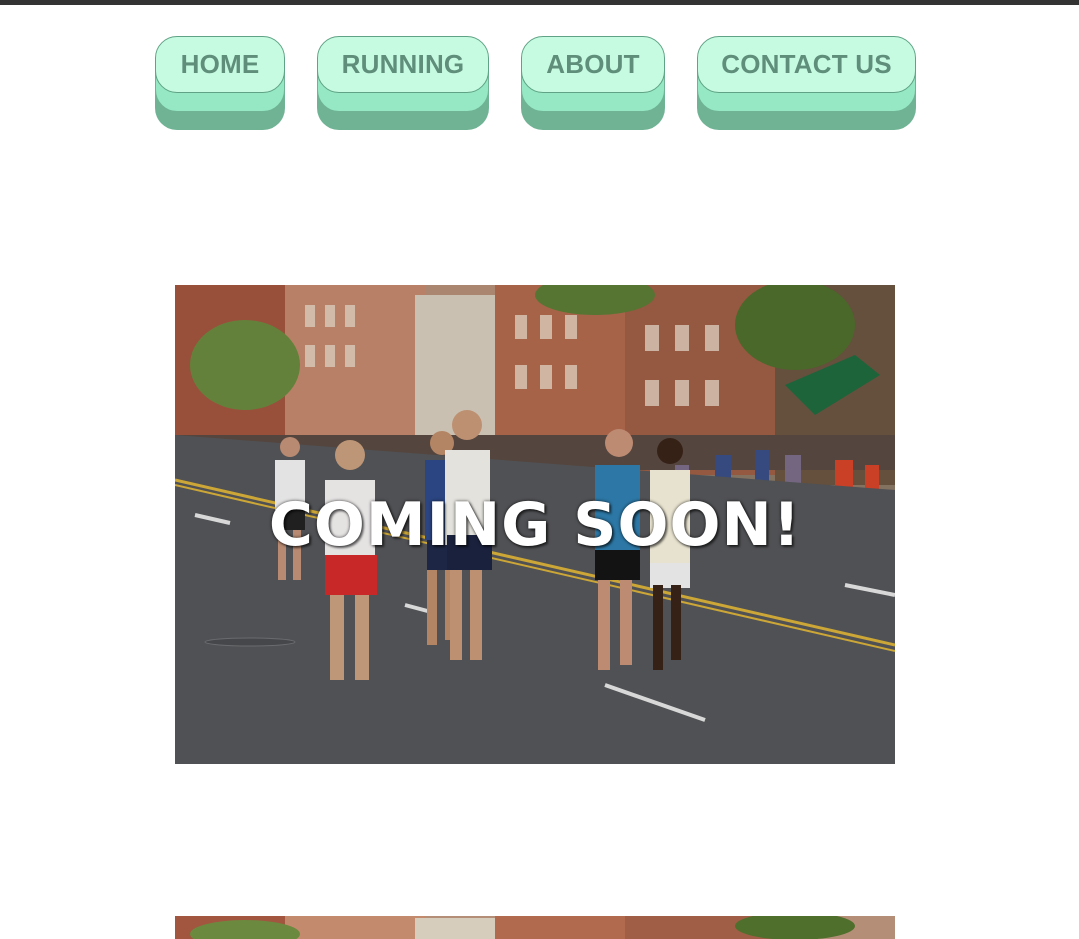 The image size is (1079, 939). Describe the element at coordinates (535, 927) in the screenshot. I see `second-hero-image` at that location.